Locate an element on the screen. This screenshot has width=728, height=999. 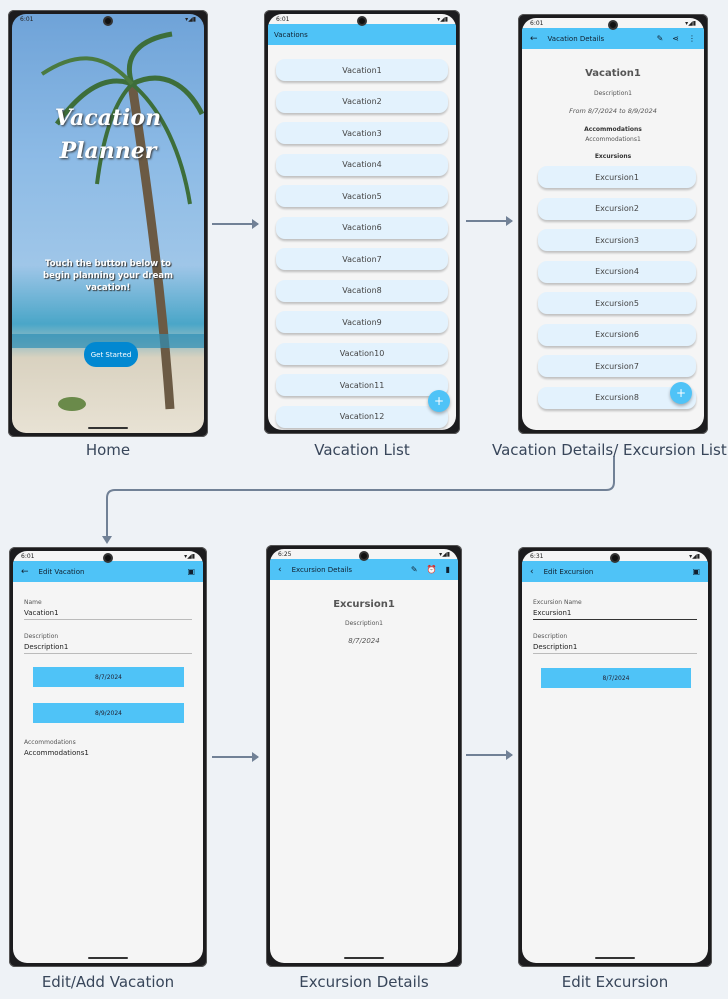
status-time: 6:31 is located at coordinates (537, 556).